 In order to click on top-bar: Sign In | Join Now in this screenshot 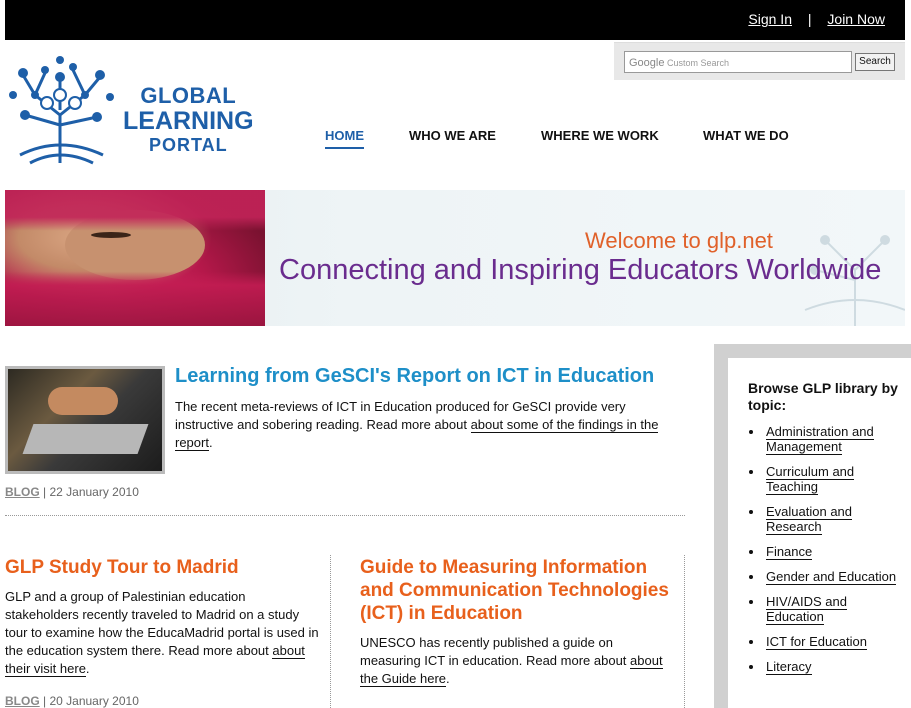, I will do `click(455, 20)`.